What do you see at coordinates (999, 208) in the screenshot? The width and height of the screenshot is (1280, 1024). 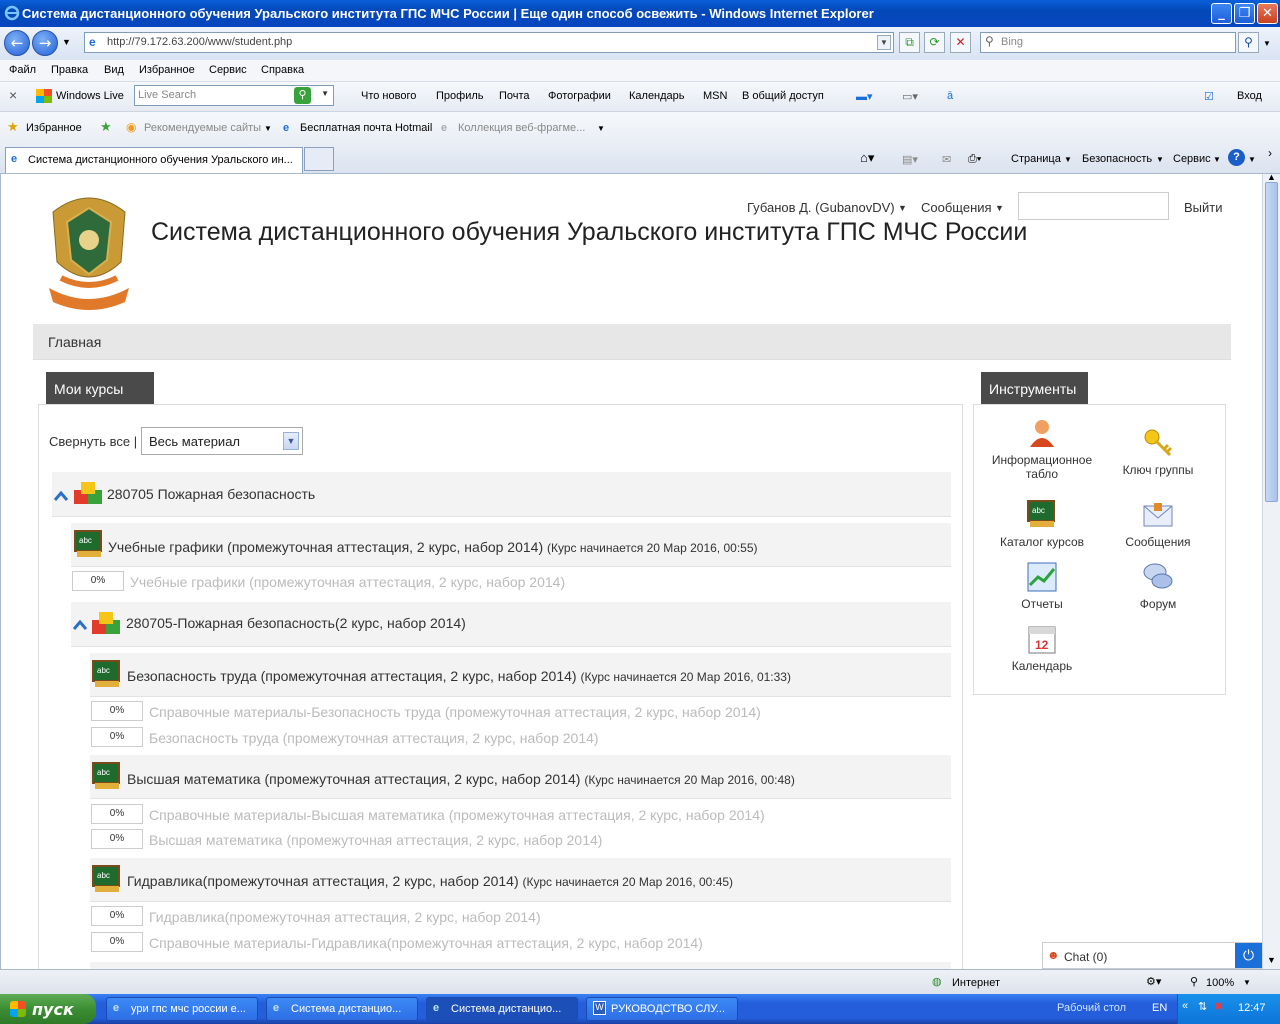 I see `messages-dropdown-icon: ▼` at bounding box center [999, 208].